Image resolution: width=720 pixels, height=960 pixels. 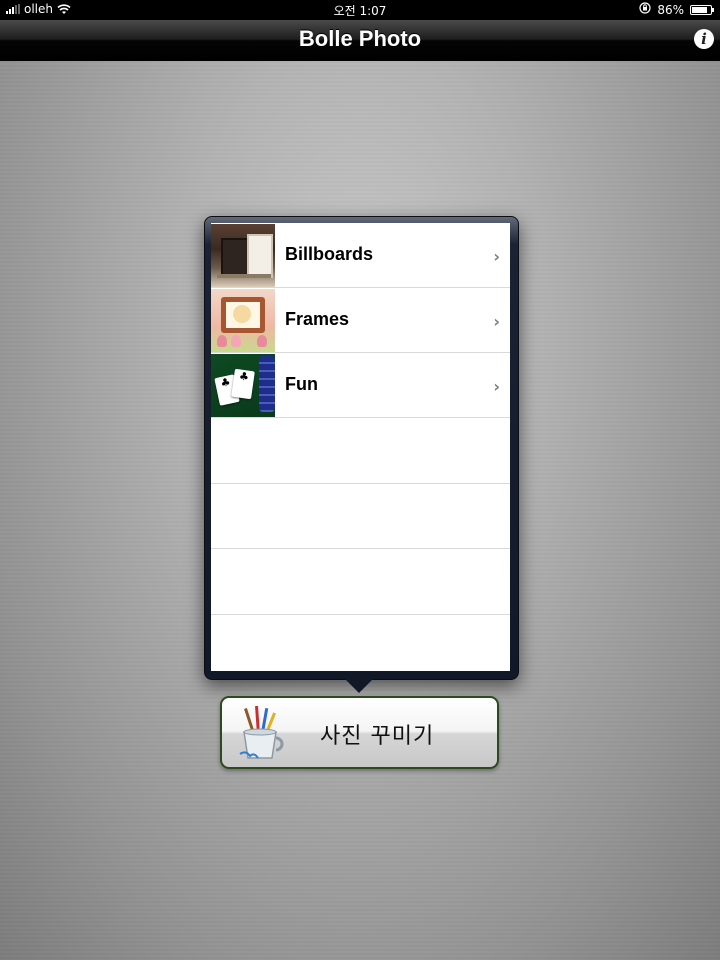 What do you see at coordinates (360, 385) in the screenshot?
I see `list-item-fun: ♣ ♣ Fun ›` at bounding box center [360, 385].